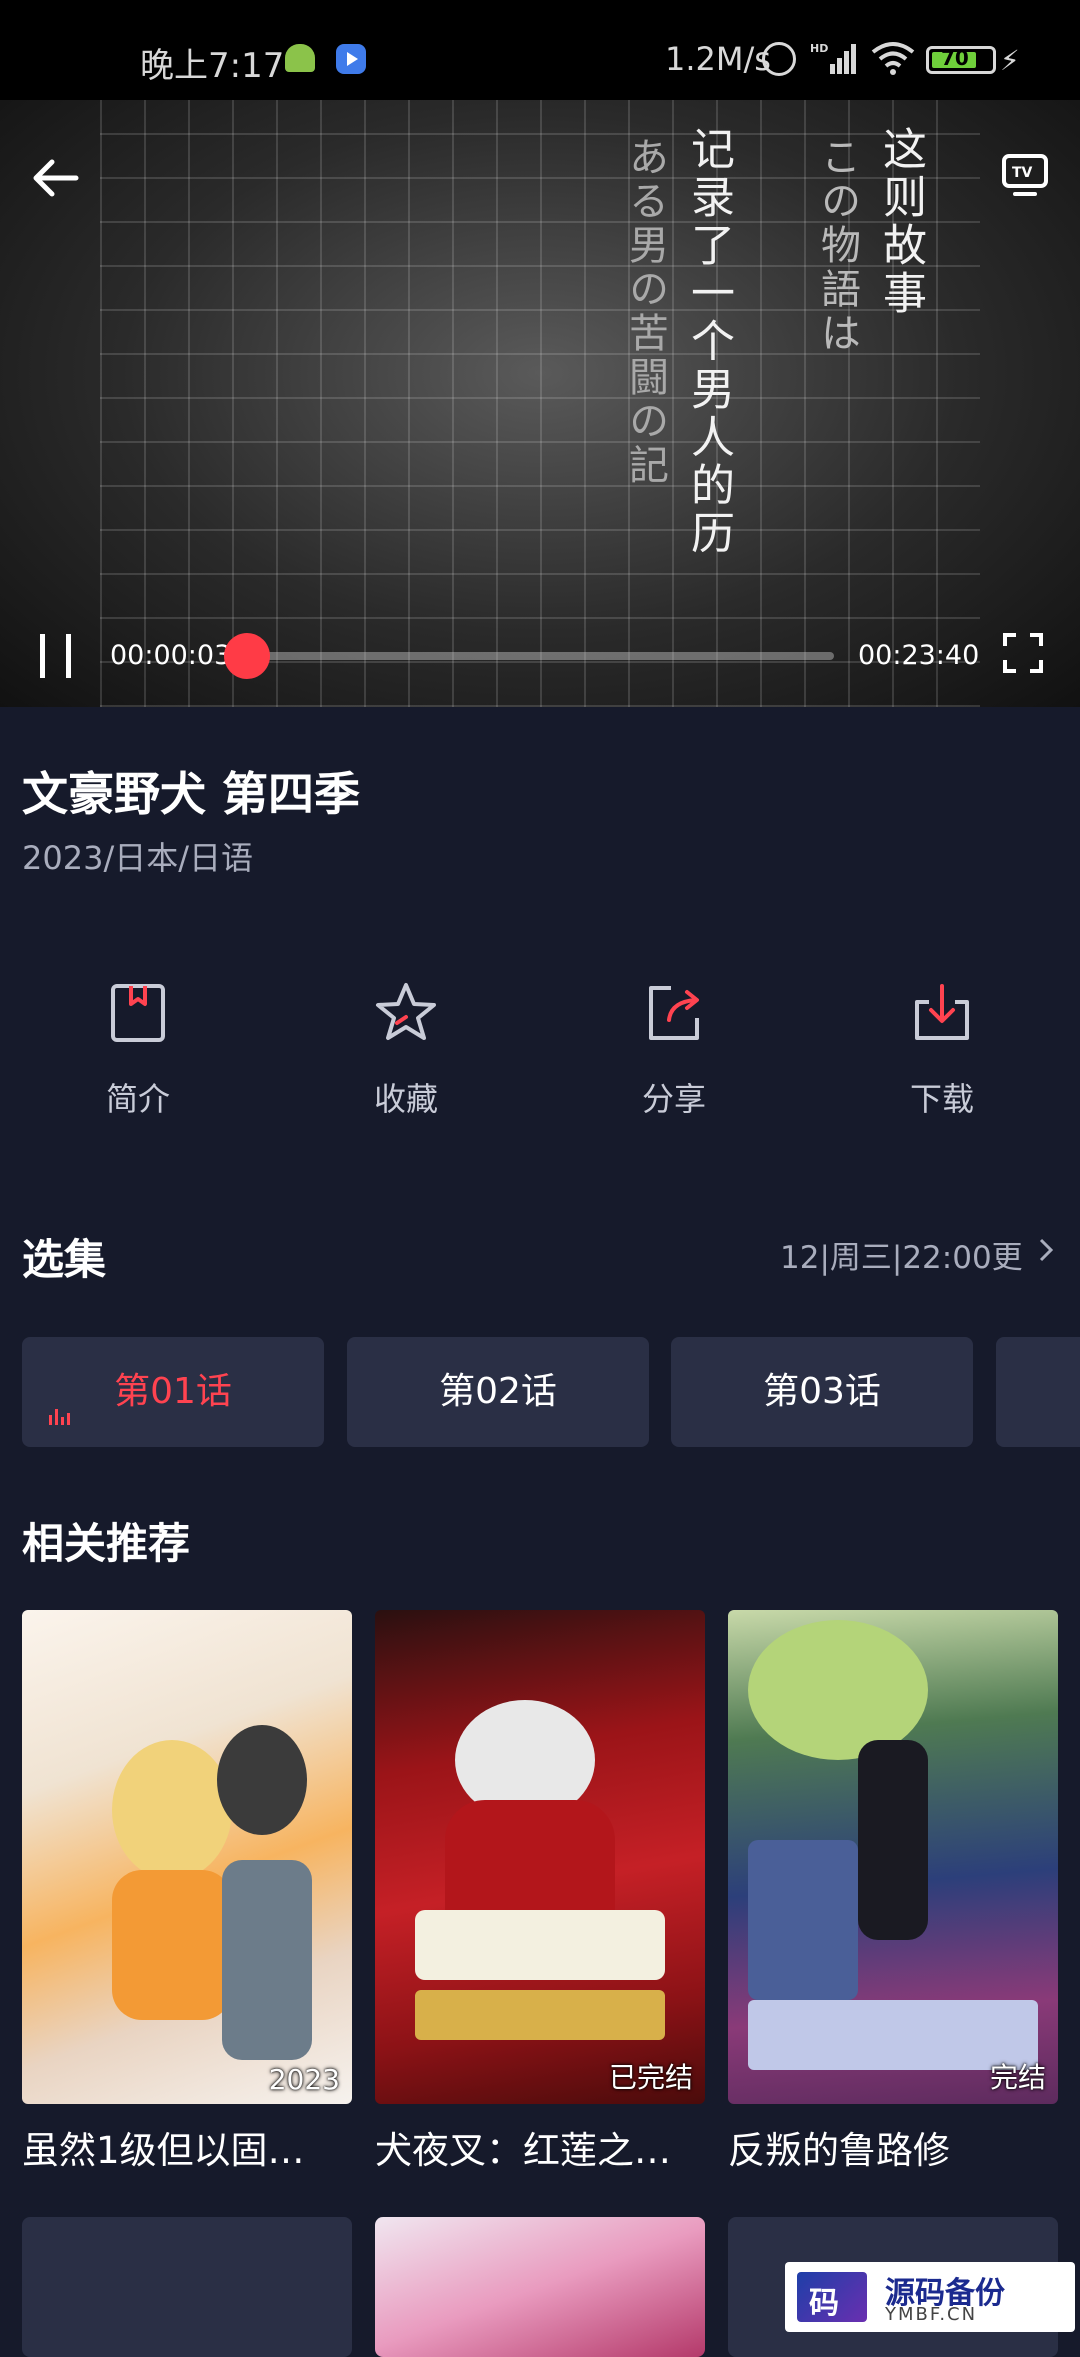 Image resolution: width=1080 pixels, height=2357 pixels. What do you see at coordinates (351, 59) in the screenshot?
I see `play-app-icon` at bounding box center [351, 59].